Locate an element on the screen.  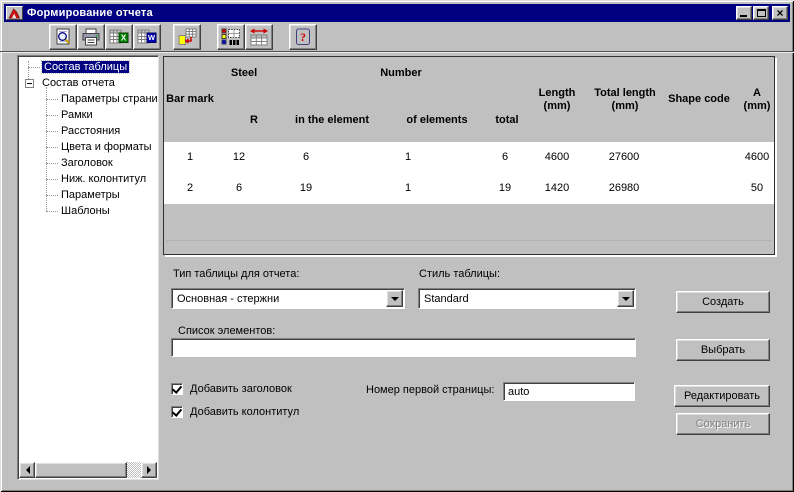
tree-item-report-composition: Состав отчета is located at coordinates (89, 83).